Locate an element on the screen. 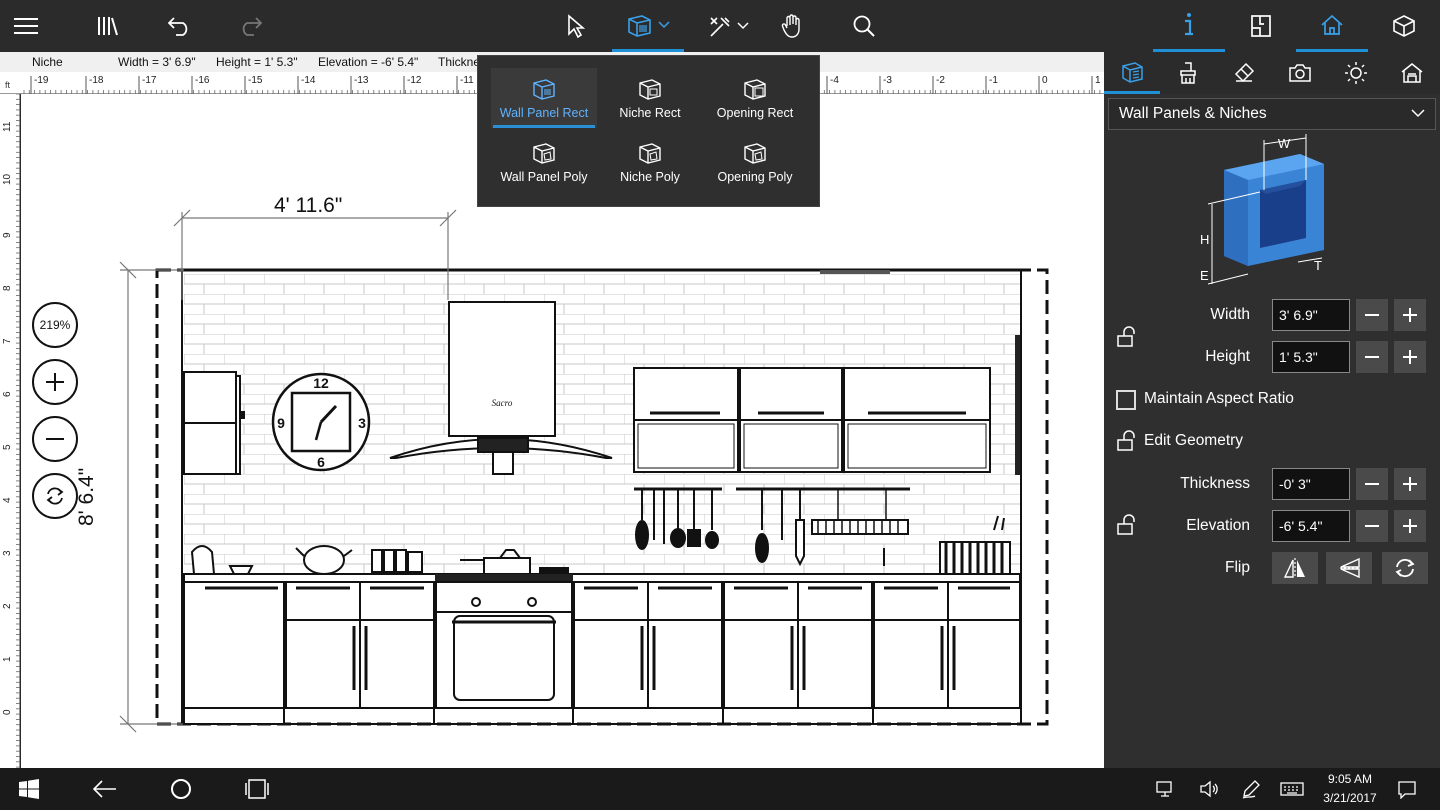 This screenshot has width=1440, height=810. diagram-w-label: W is located at coordinates (1284, 143).